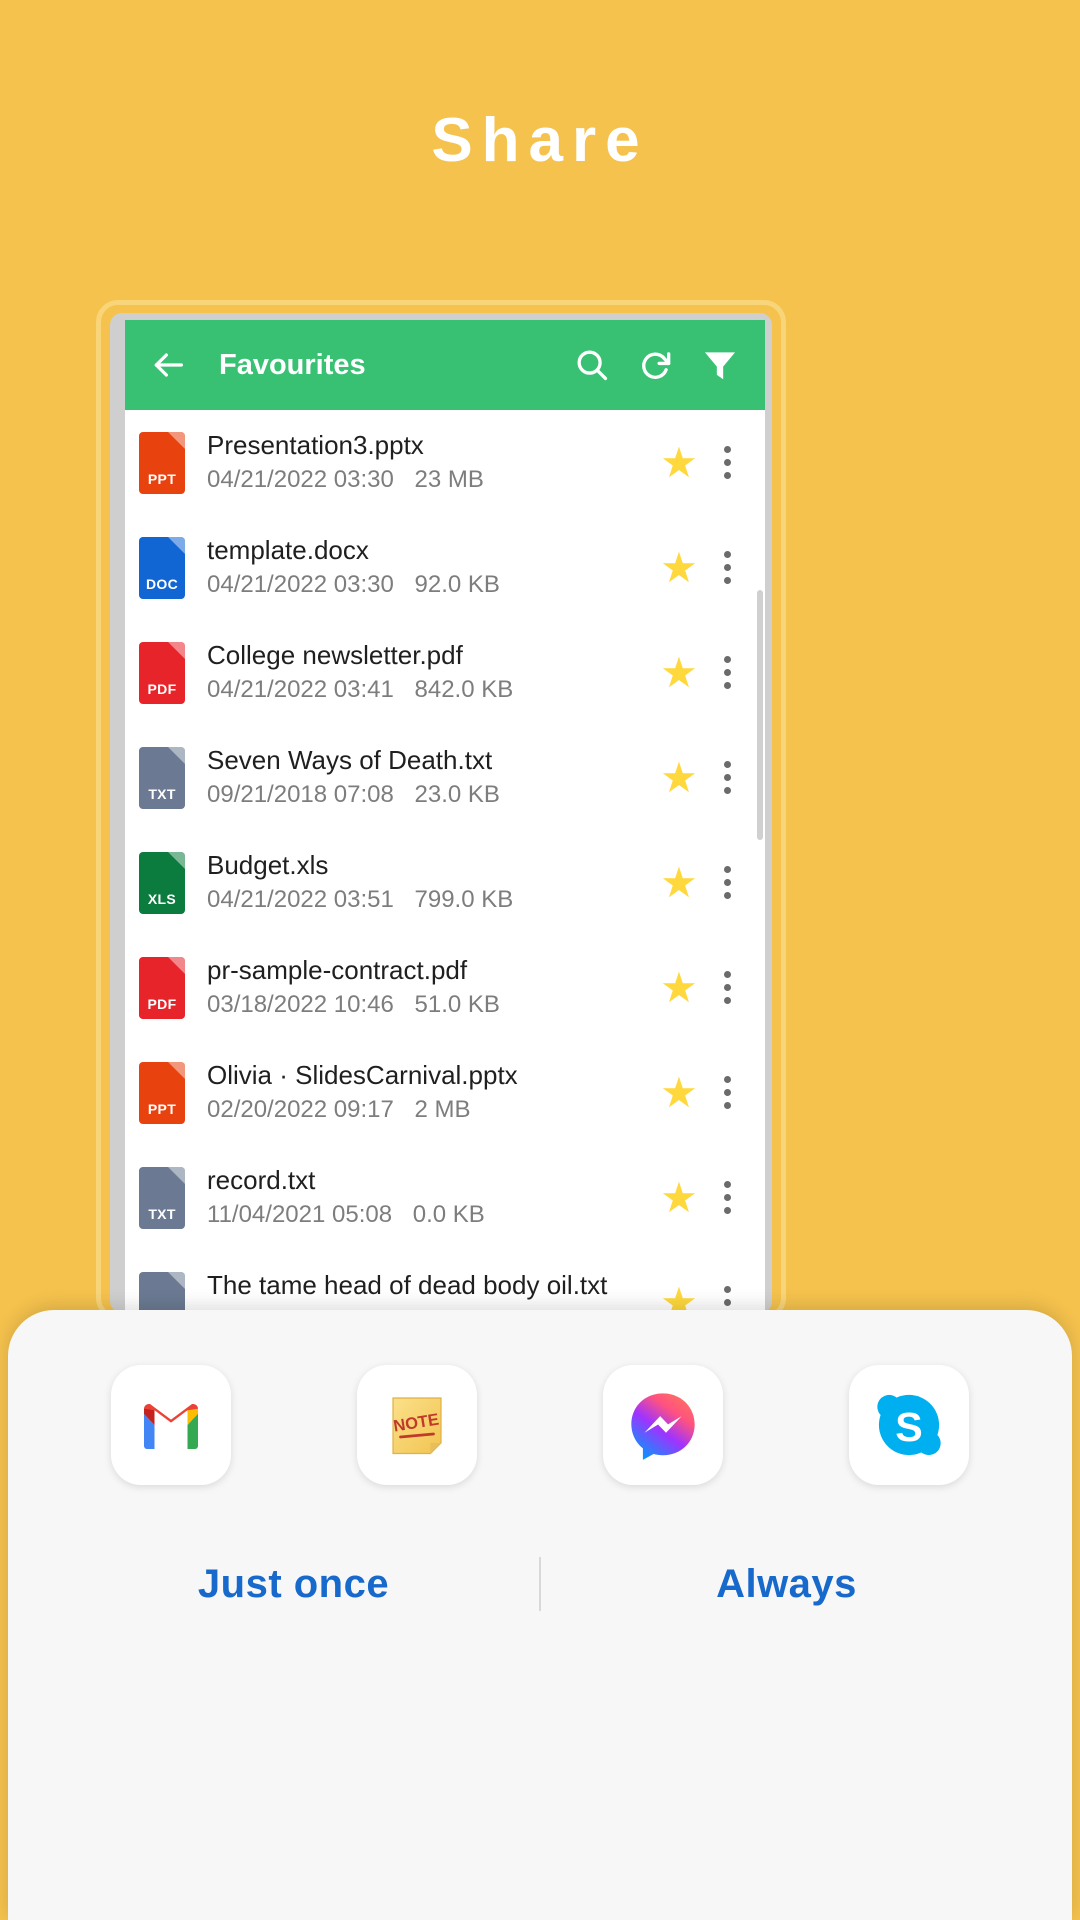  What do you see at coordinates (261, 1179) in the screenshot?
I see `file-name: record.txt` at bounding box center [261, 1179].